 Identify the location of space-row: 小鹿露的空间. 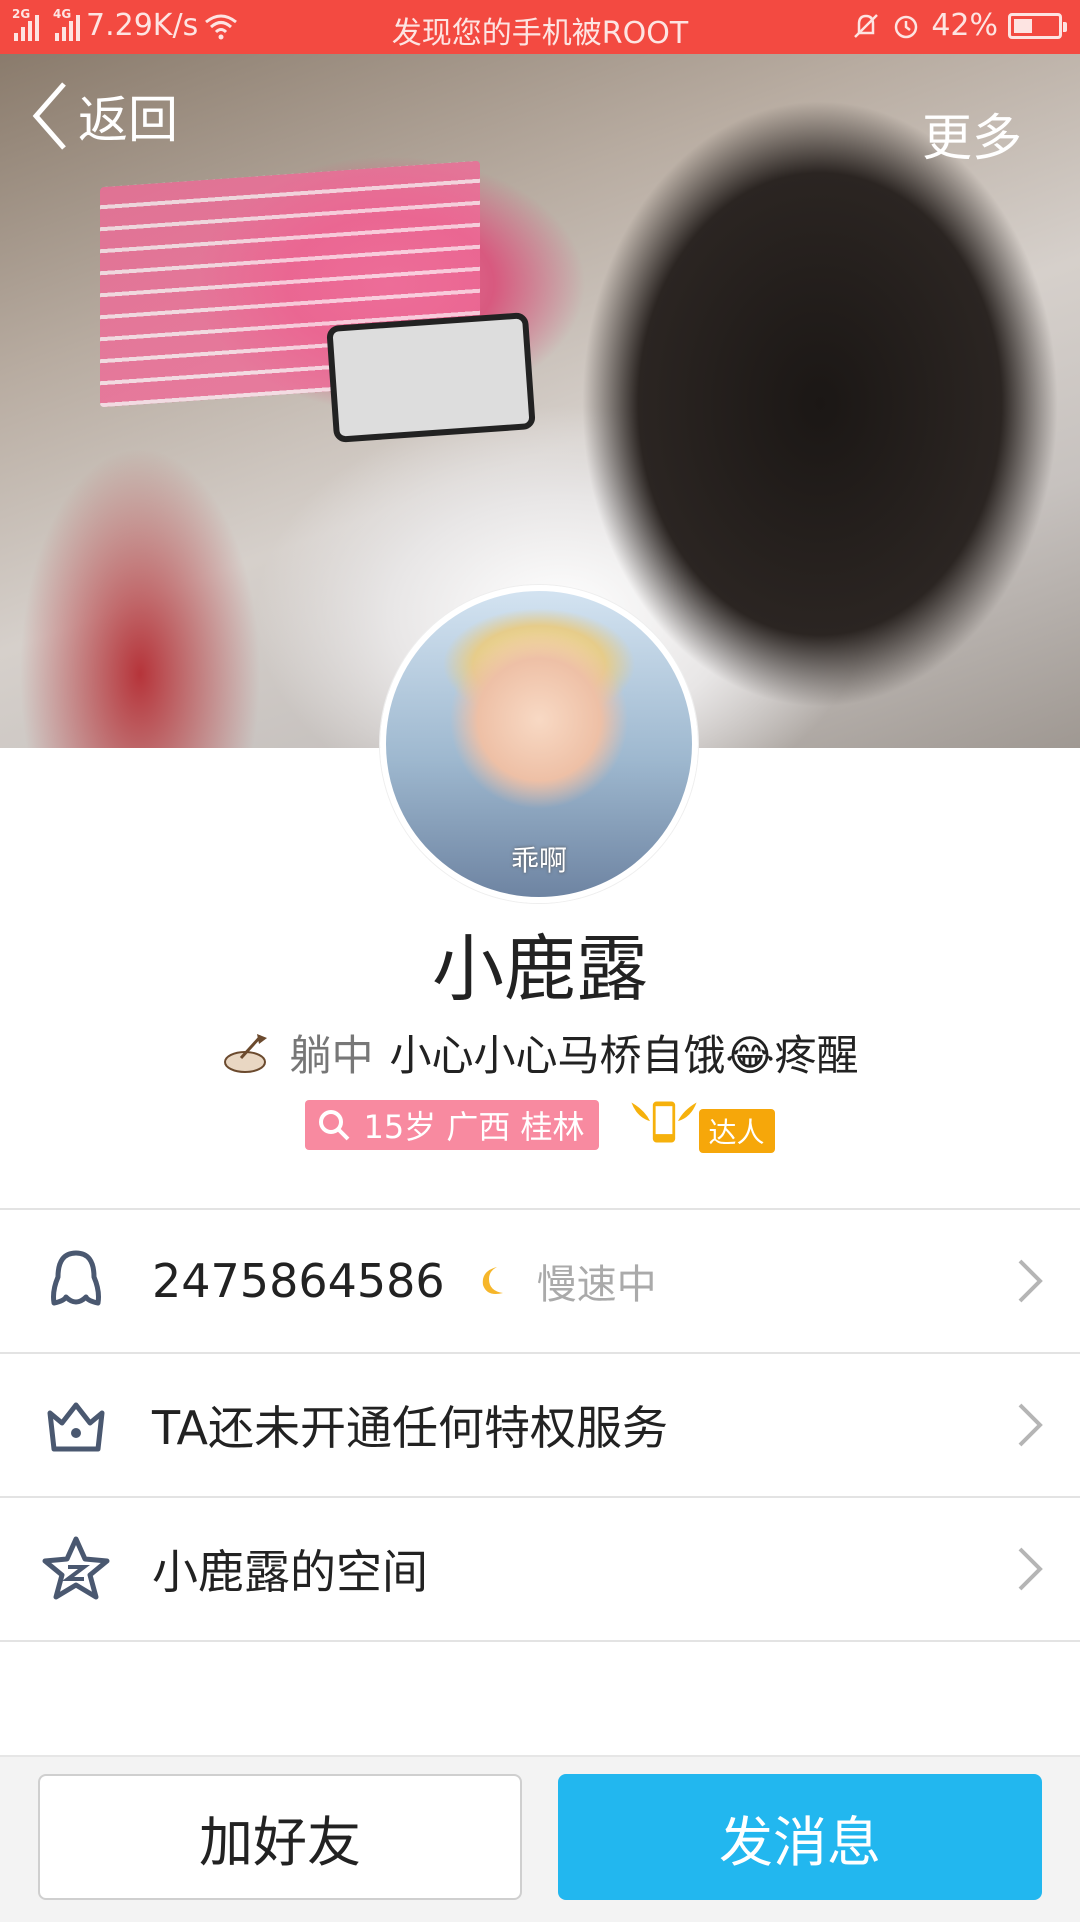
(540, 1570).